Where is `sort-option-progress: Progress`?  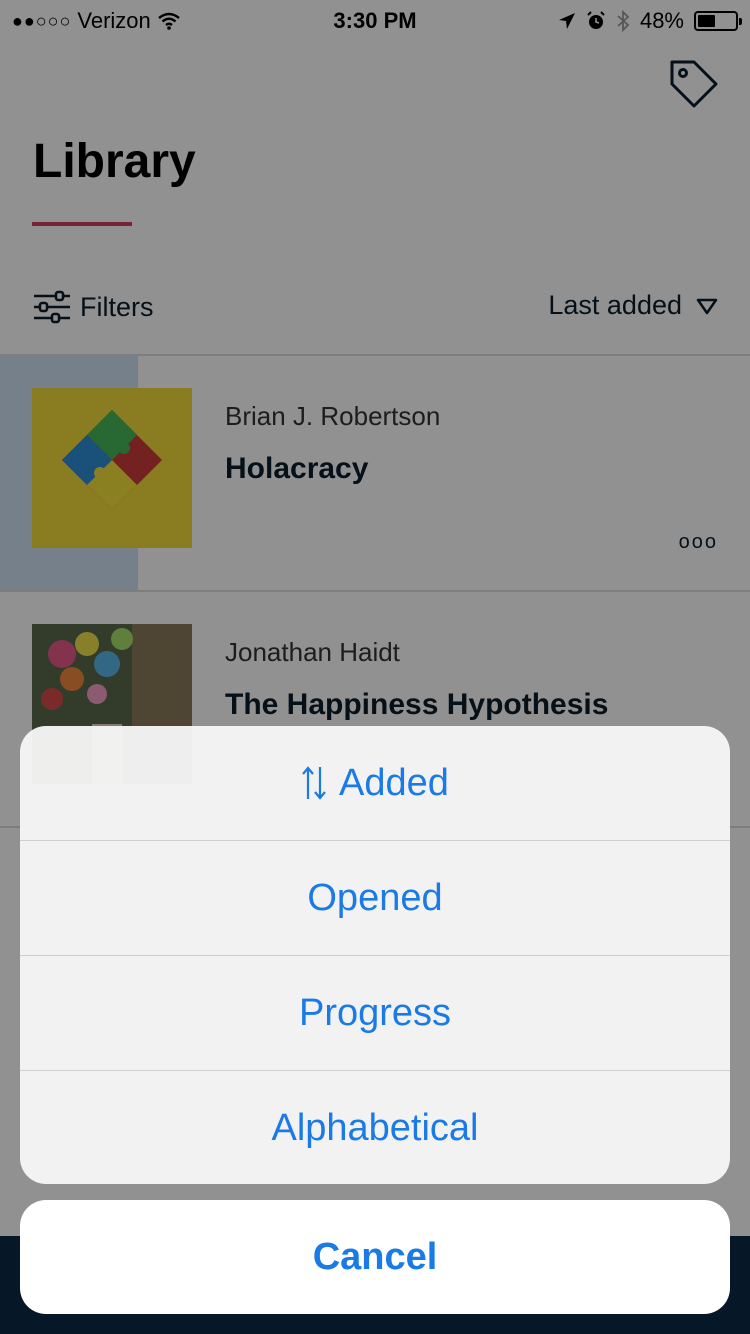 sort-option-progress: Progress is located at coordinates (375, 1013).